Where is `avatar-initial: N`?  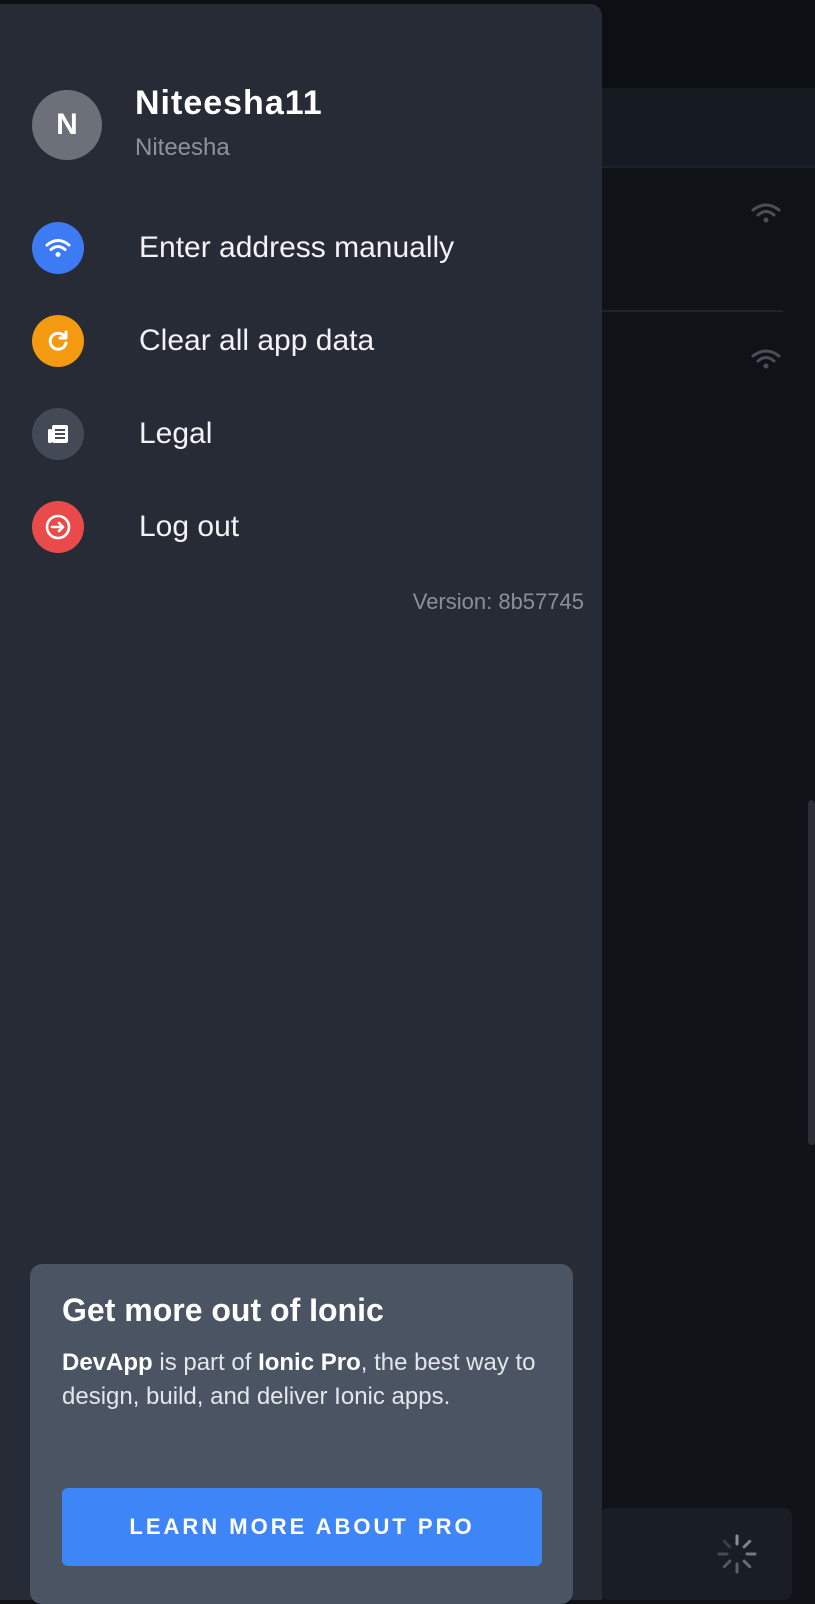
avatar-initial: N is located at coordinates (67, 124).